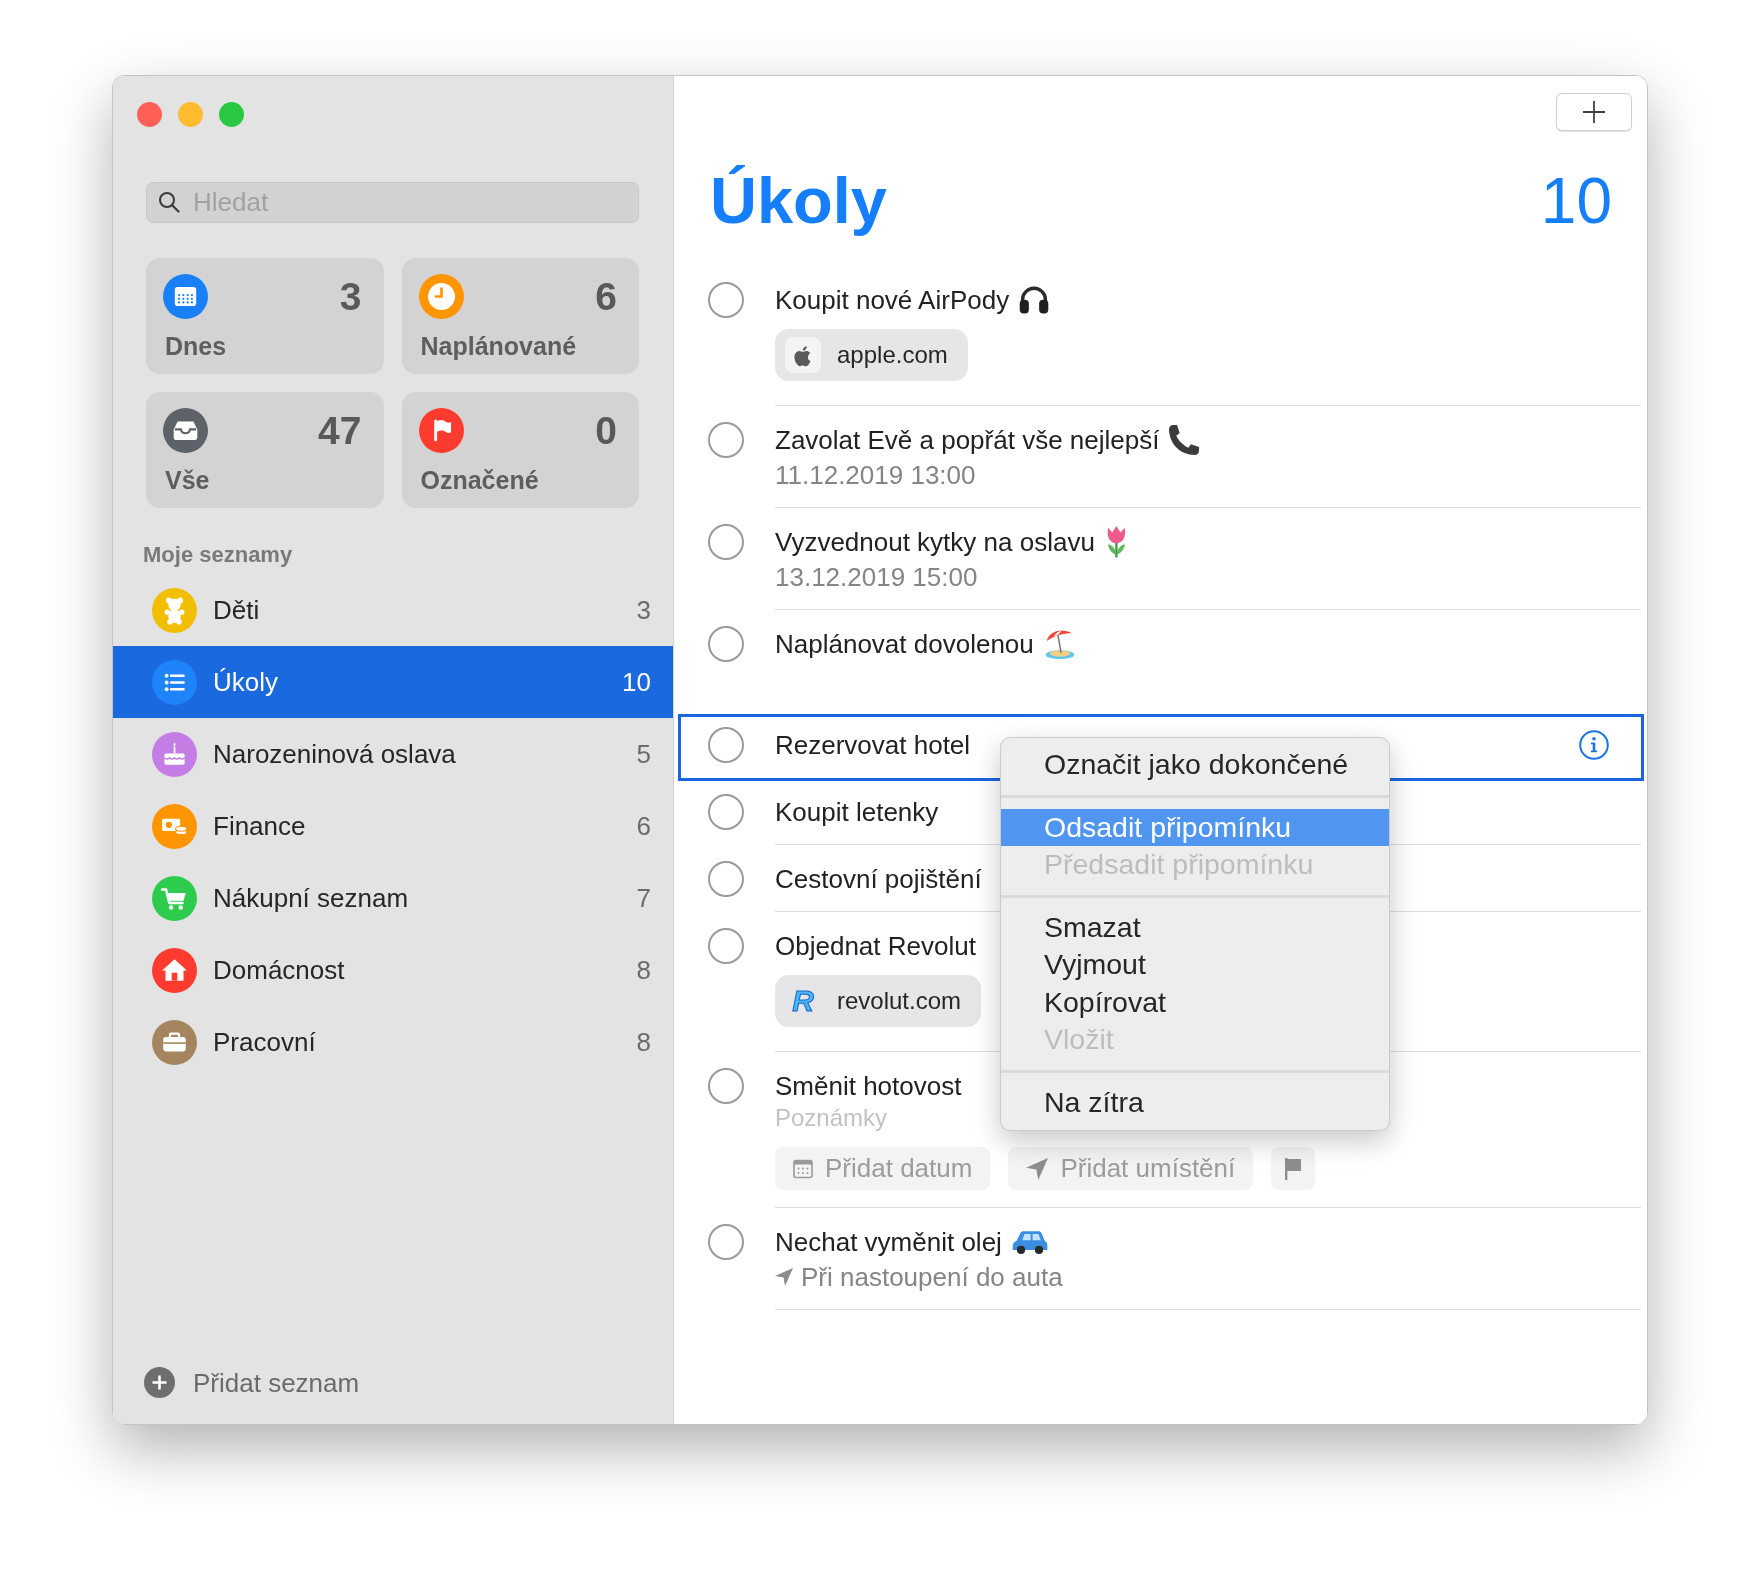 The width and height of the screenshot is (1760, 1574). What do you see at coordinates (803, 1001) in the screenshot?
I see `site-logo: R` at bounding box center [803, 1001].